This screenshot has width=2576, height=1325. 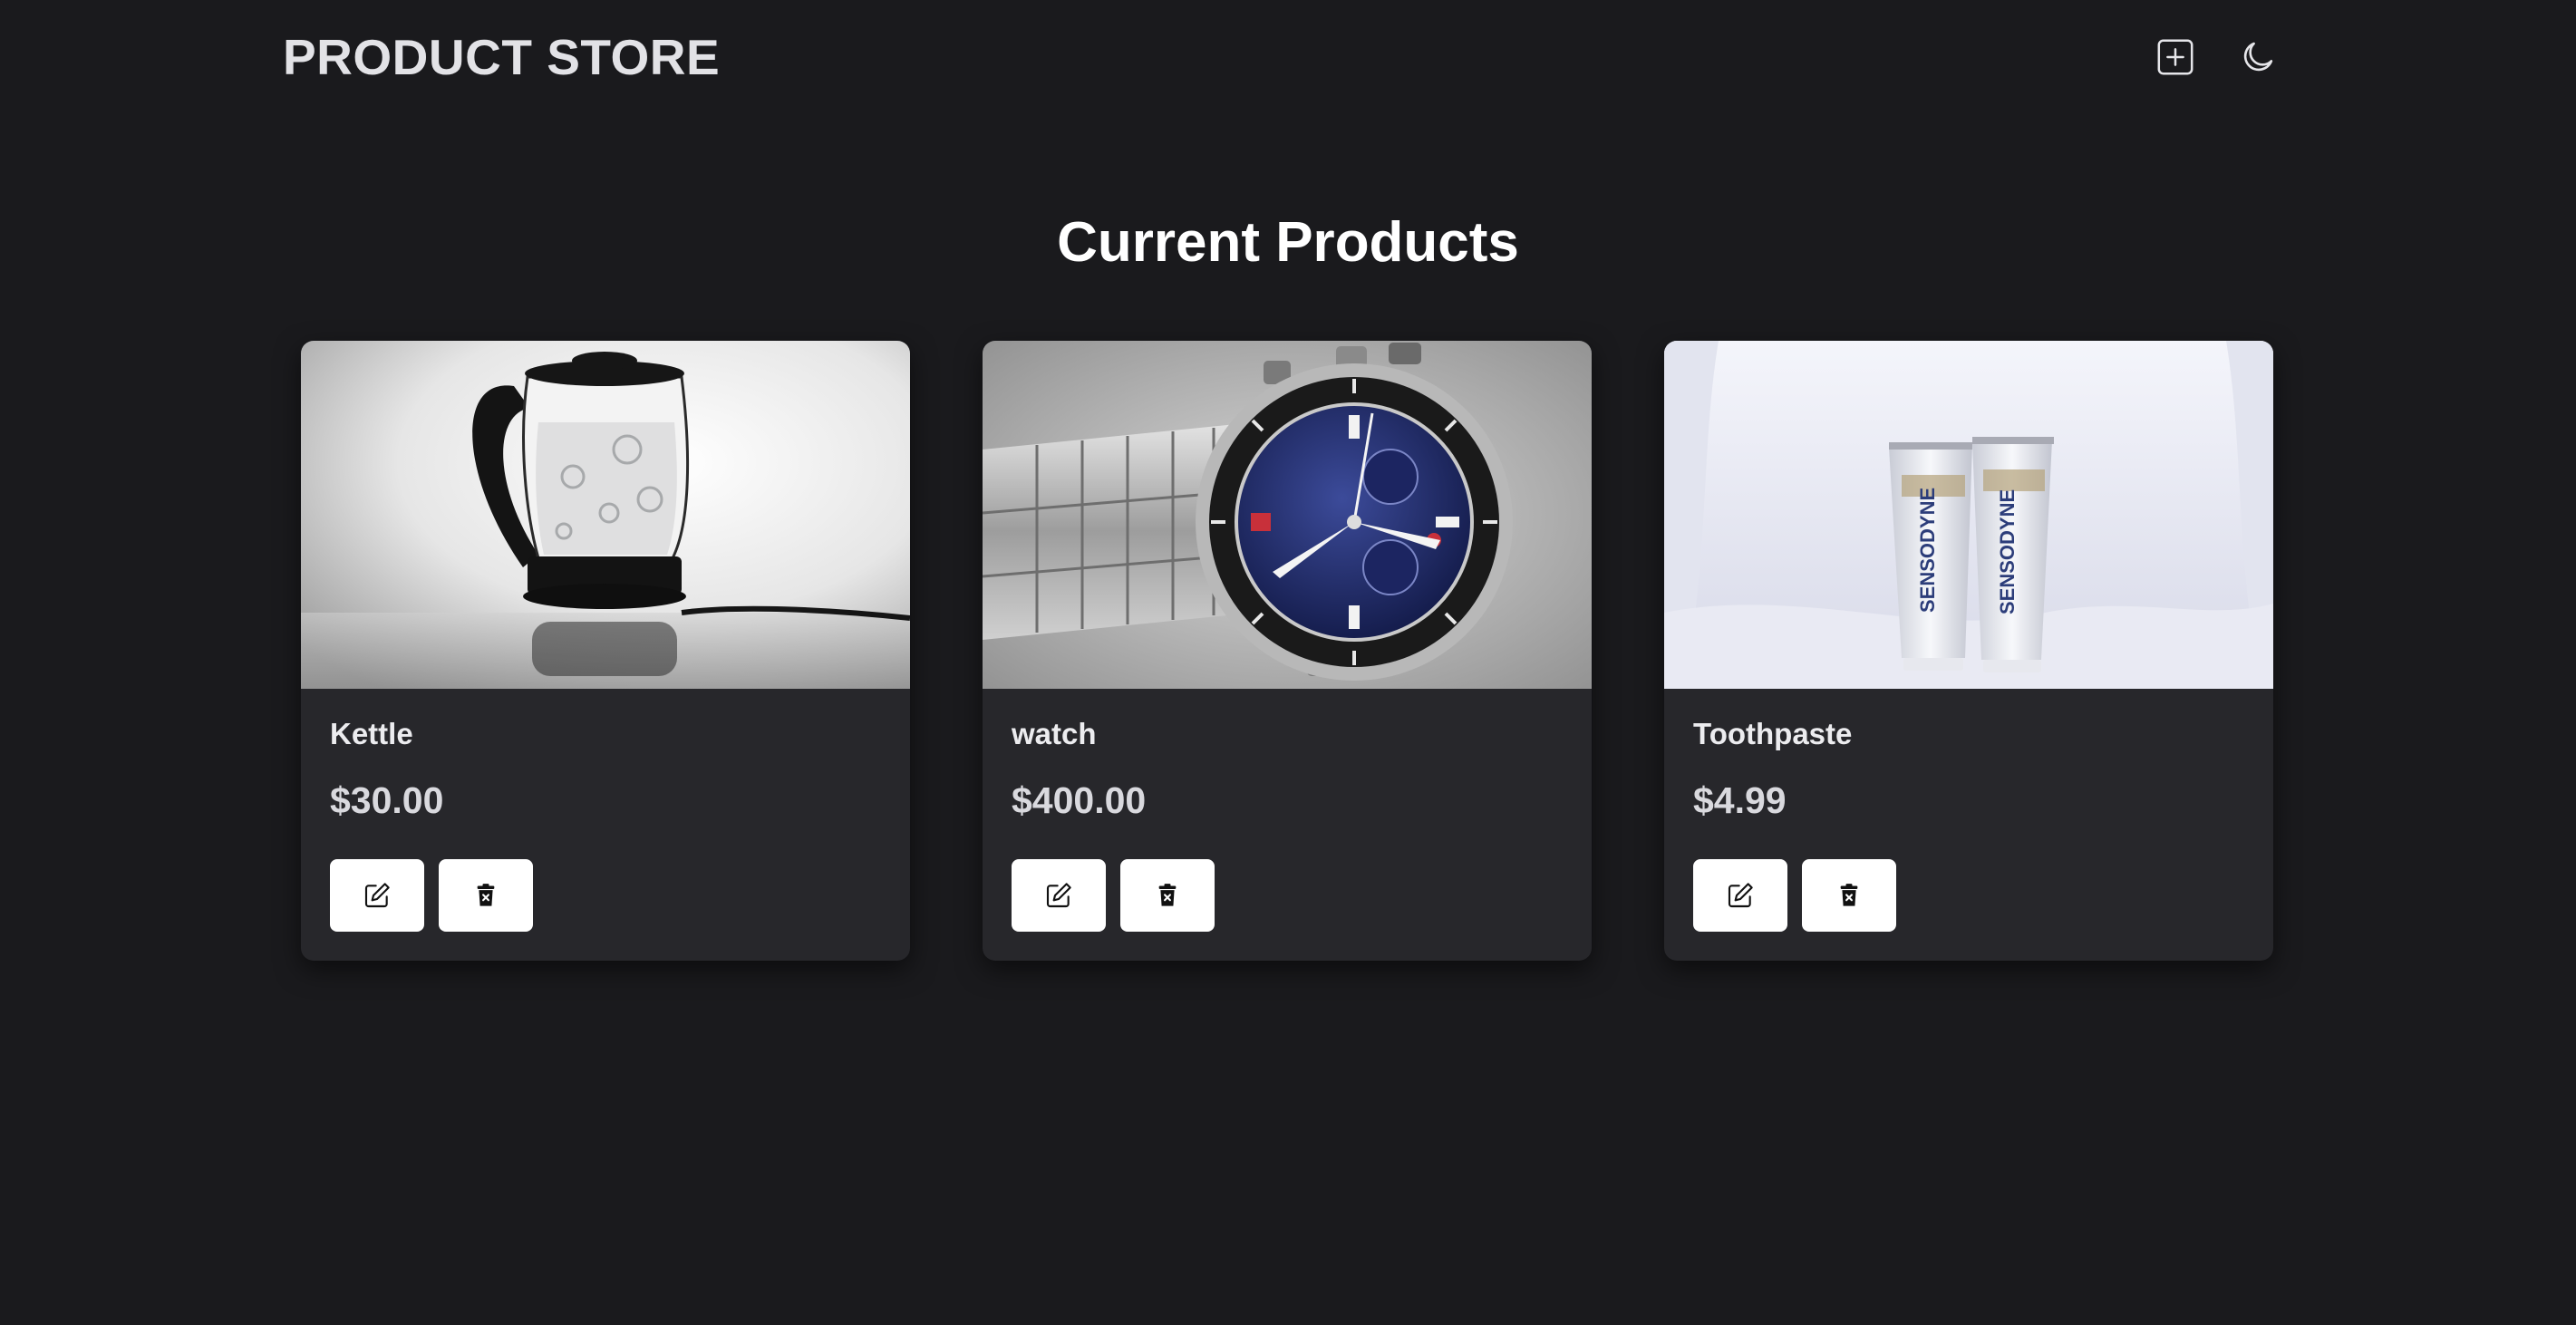 I want to click on product-price: $4.99, so click(x=1740, y=800).